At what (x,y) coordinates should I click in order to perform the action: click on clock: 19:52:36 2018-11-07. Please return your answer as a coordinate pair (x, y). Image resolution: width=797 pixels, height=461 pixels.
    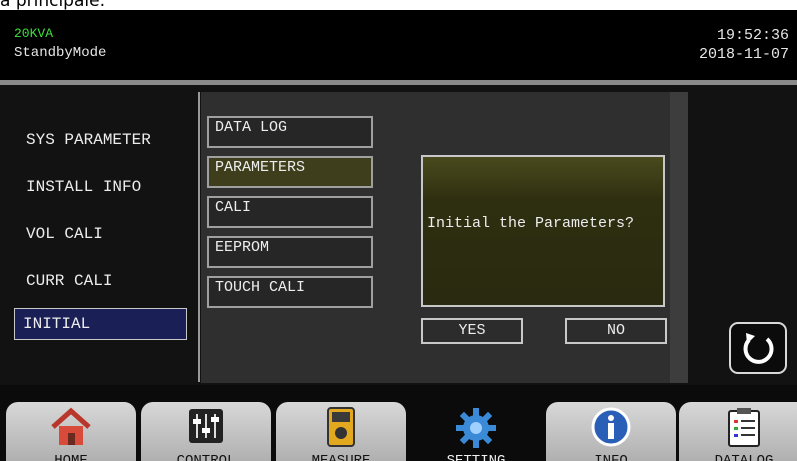
    Looking at the image, I should click on (744, 45).